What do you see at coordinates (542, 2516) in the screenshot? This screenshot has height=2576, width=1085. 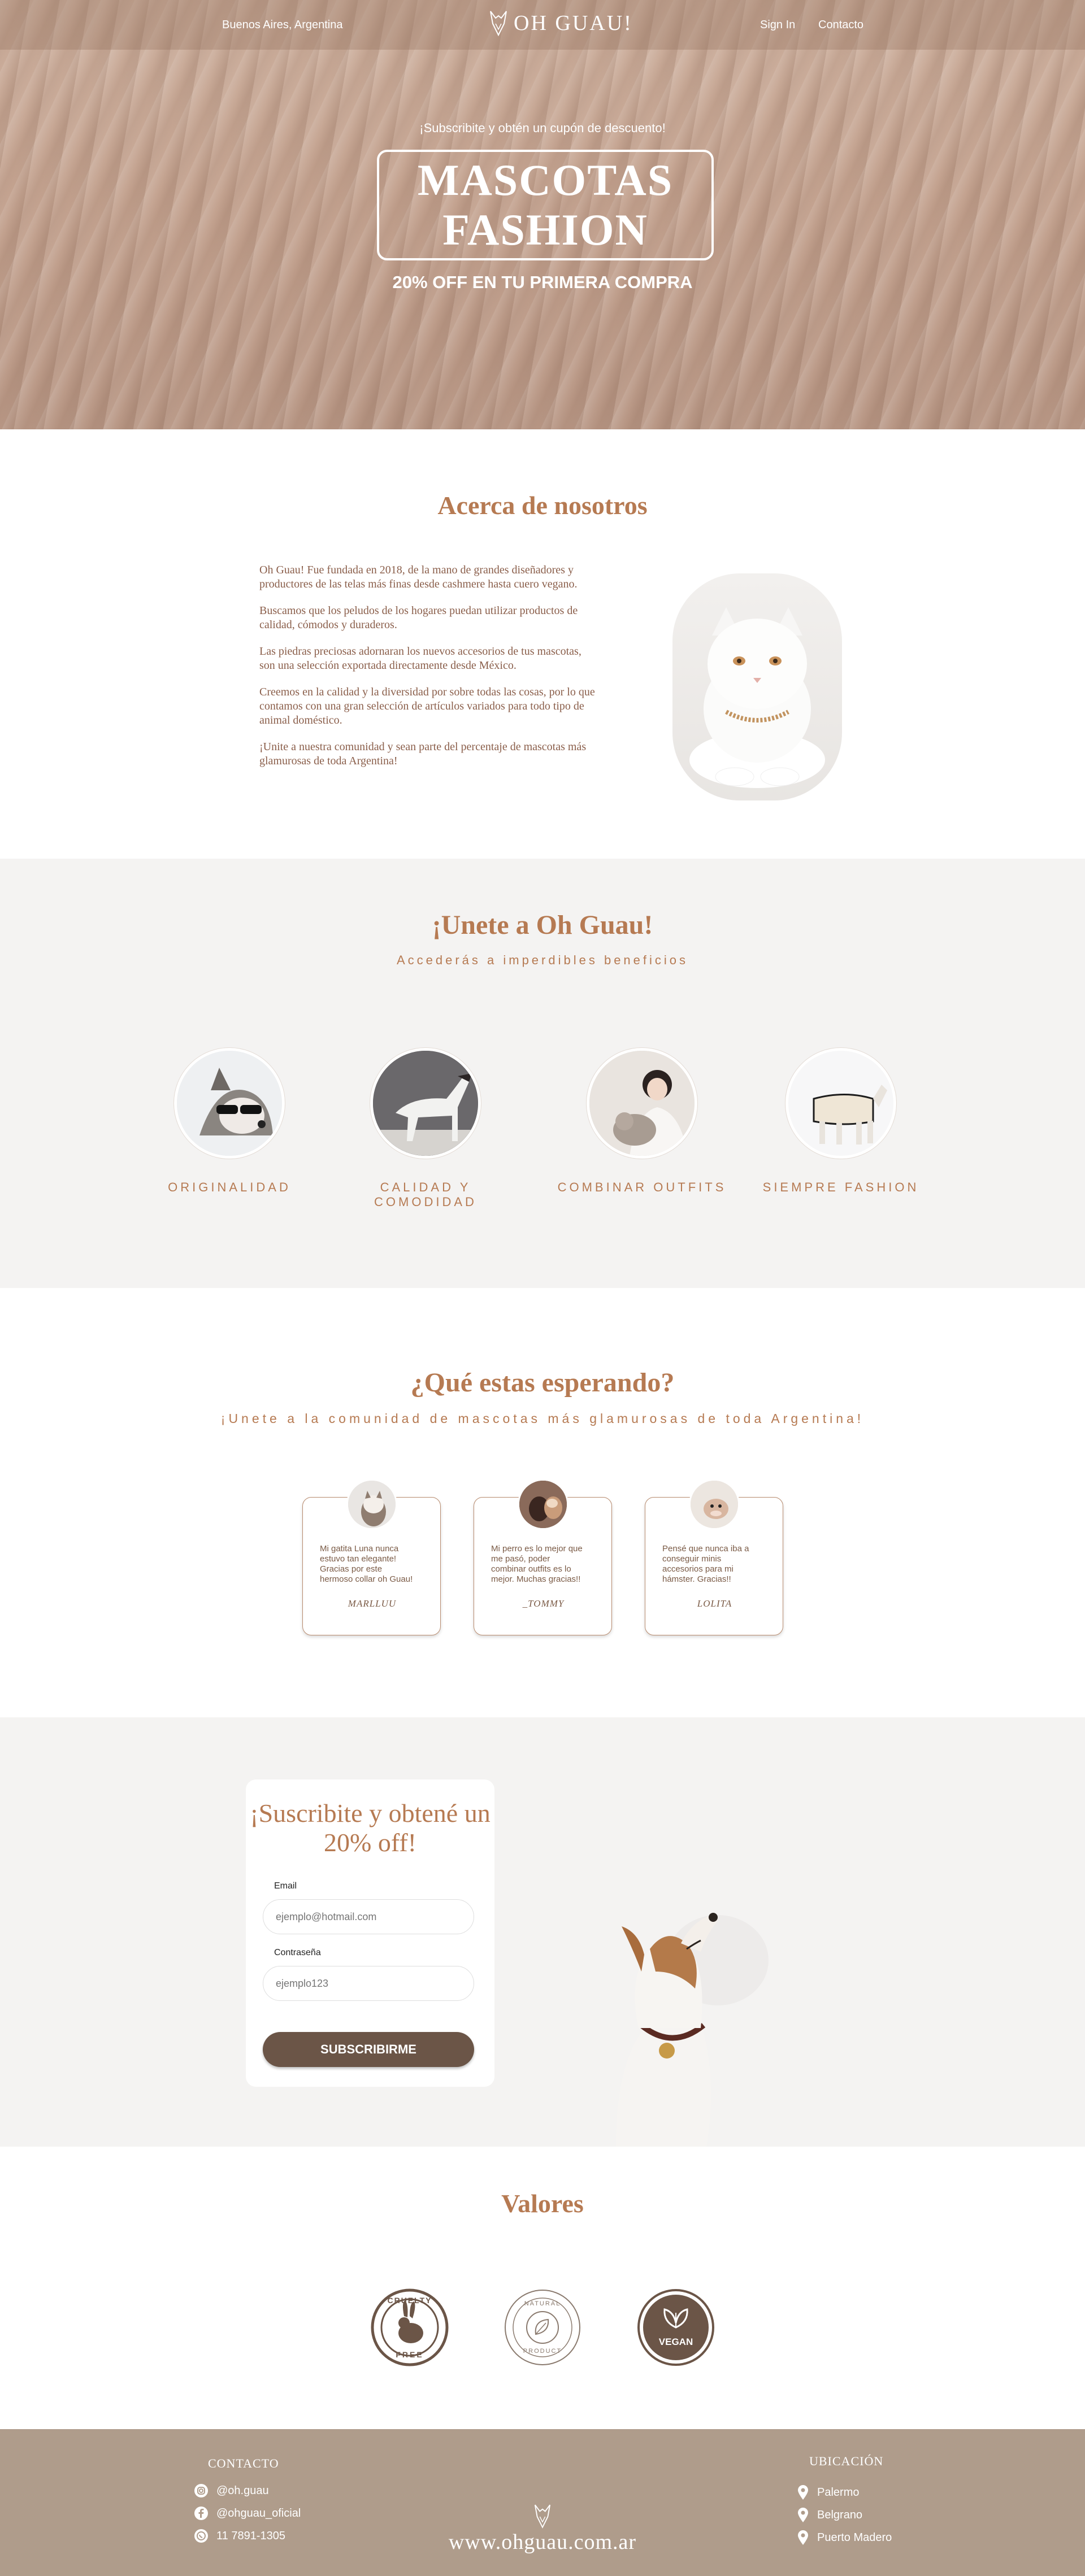 I see `footer-logo-icon` at bounding box center [542, 2516].